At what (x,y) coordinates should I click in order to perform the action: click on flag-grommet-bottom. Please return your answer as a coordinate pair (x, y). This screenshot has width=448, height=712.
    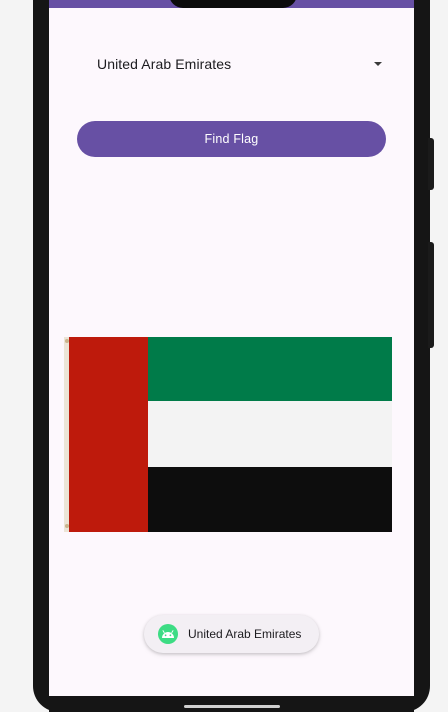
    Looking at the image, I should click on (67, 526).